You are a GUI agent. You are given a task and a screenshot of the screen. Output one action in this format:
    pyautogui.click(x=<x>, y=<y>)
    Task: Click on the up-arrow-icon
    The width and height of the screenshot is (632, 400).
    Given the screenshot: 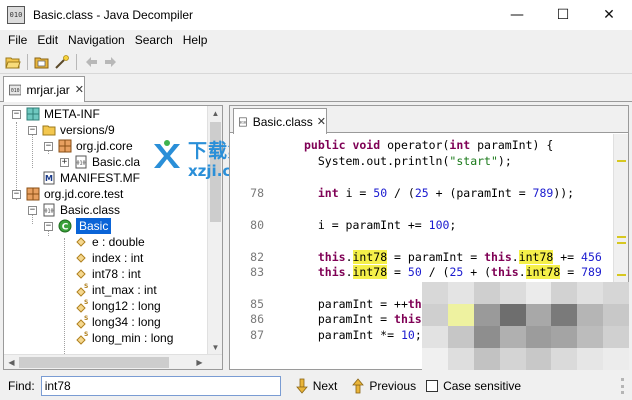 What is the action you would take?
    pyautogui.click(x=358, y=386)
    